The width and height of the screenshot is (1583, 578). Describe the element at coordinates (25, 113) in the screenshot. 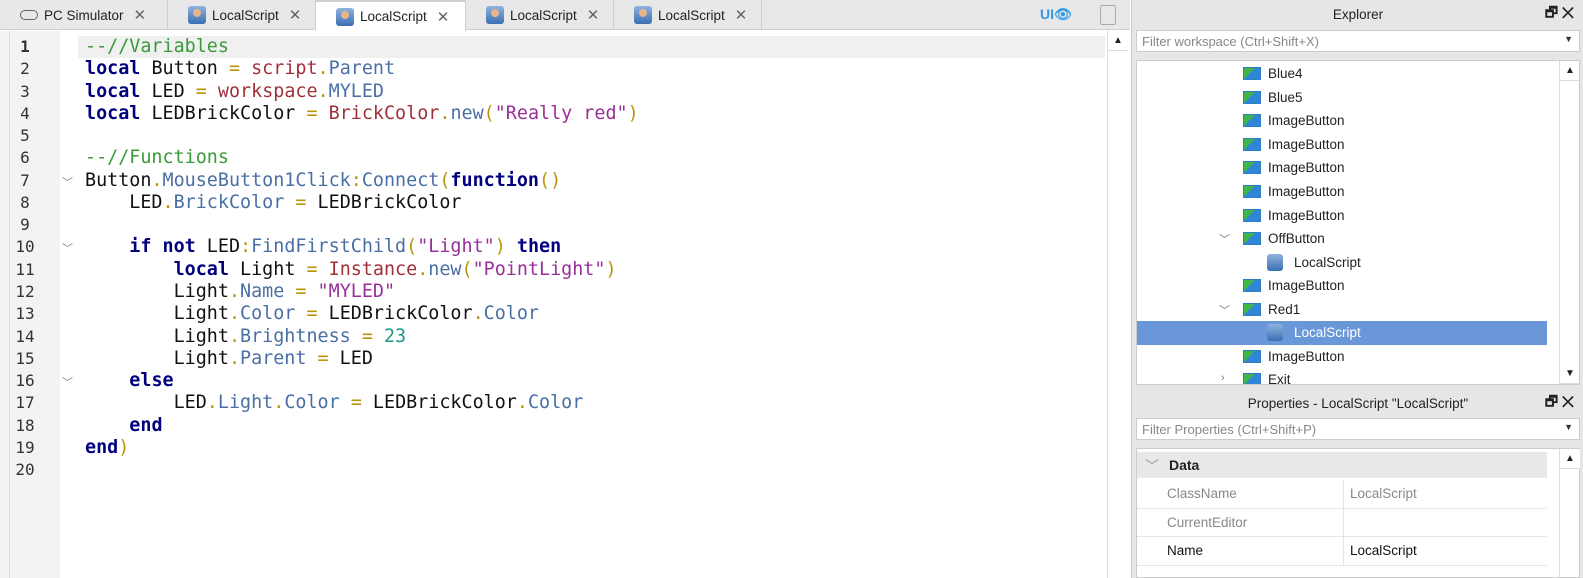

I see `line-number: 4` at that location.